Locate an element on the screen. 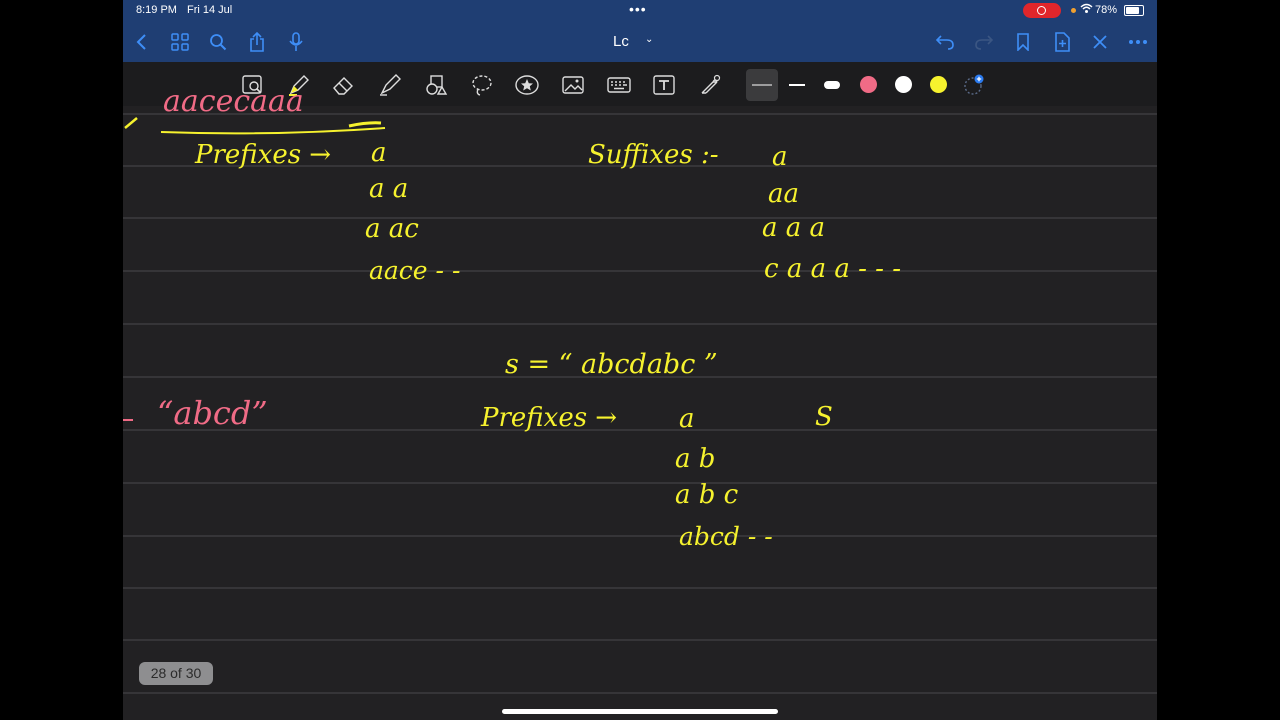 Image resolution: width=1280 pixels, height=720 pixels. status-bar: 8:19 PM Fri 14 Jul ••• 78% is located at coordinates (640, 11).